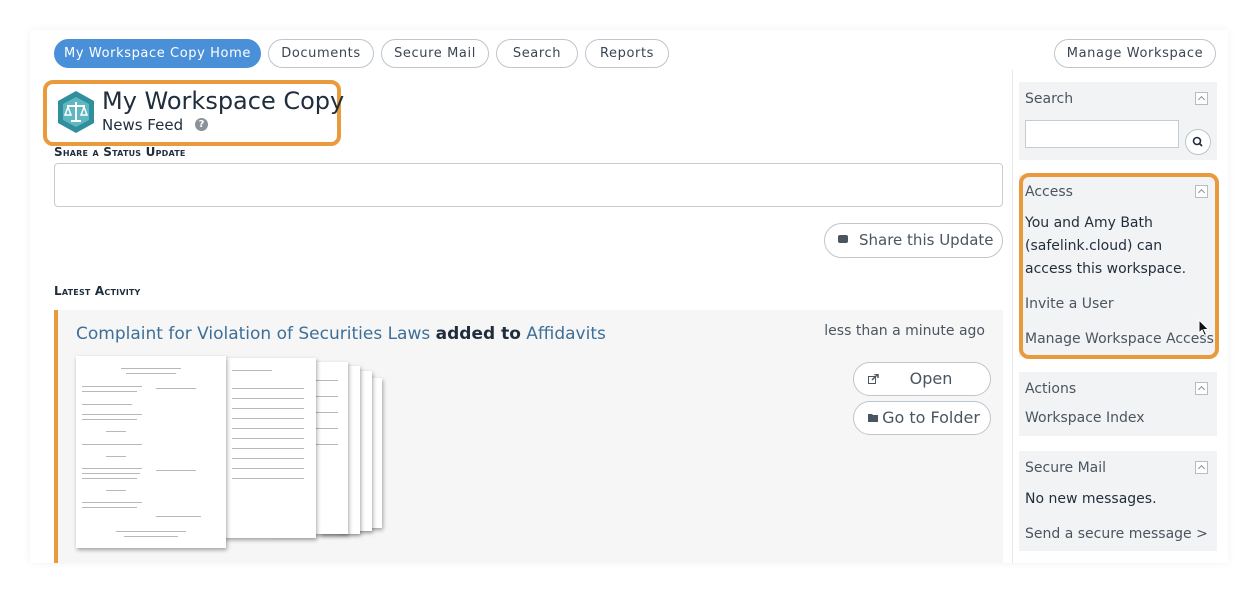 The height and width of the screenshot is (593, 1258). Describe the element at coordinates (1119, 266) in the screenshot. I see `access-highlight` at that location.